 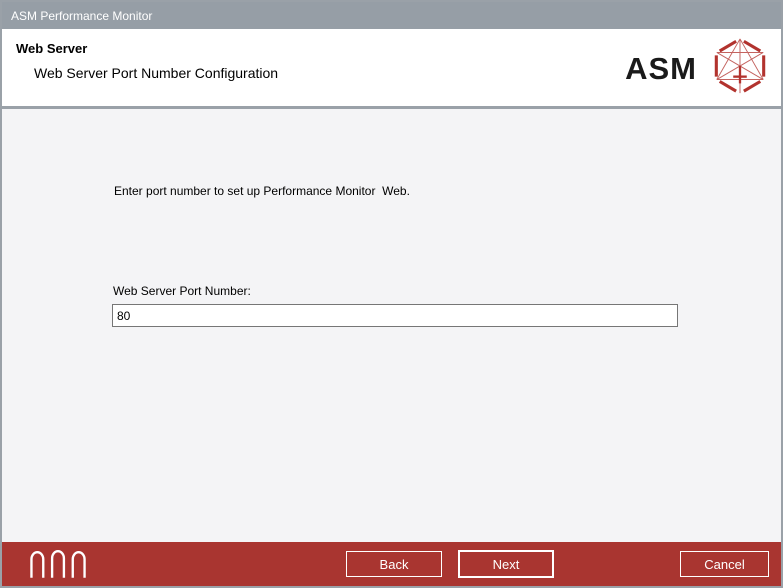 I want to click on step-subtitle: Web Server Port Number Configuration, so click(x=156, y=73).